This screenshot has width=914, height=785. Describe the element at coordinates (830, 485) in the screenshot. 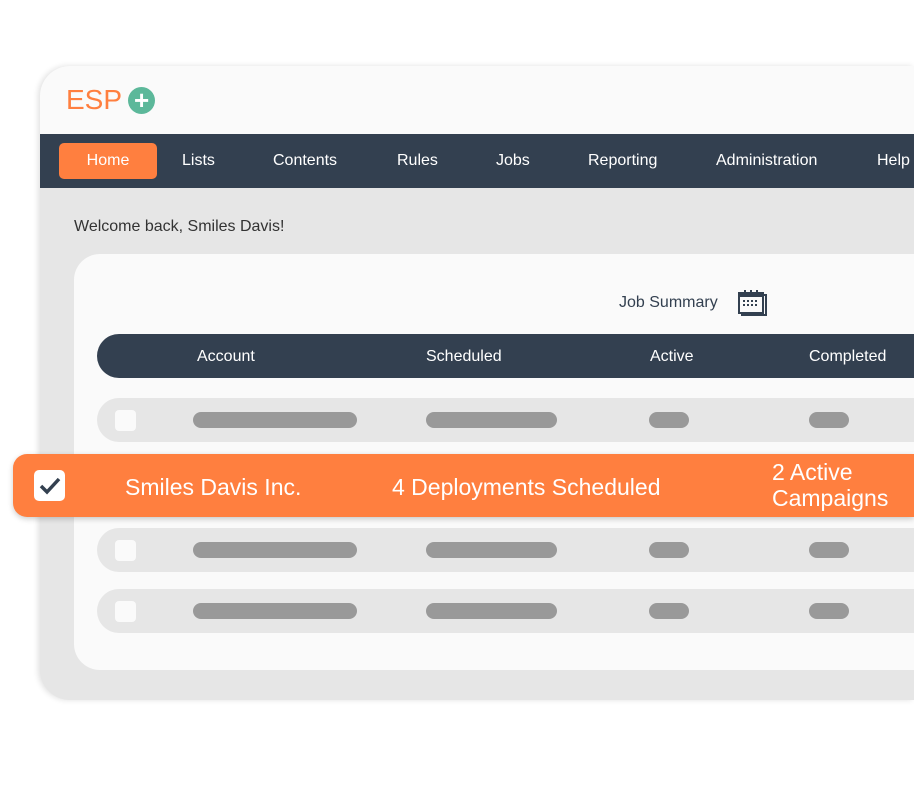

I see `row-active: 2 Active Campaigns` at that location.